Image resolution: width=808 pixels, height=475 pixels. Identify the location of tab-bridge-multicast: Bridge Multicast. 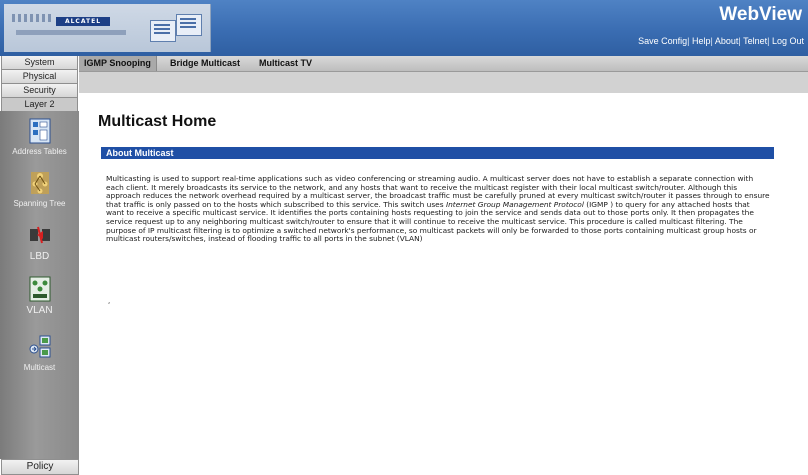
(205, 63).